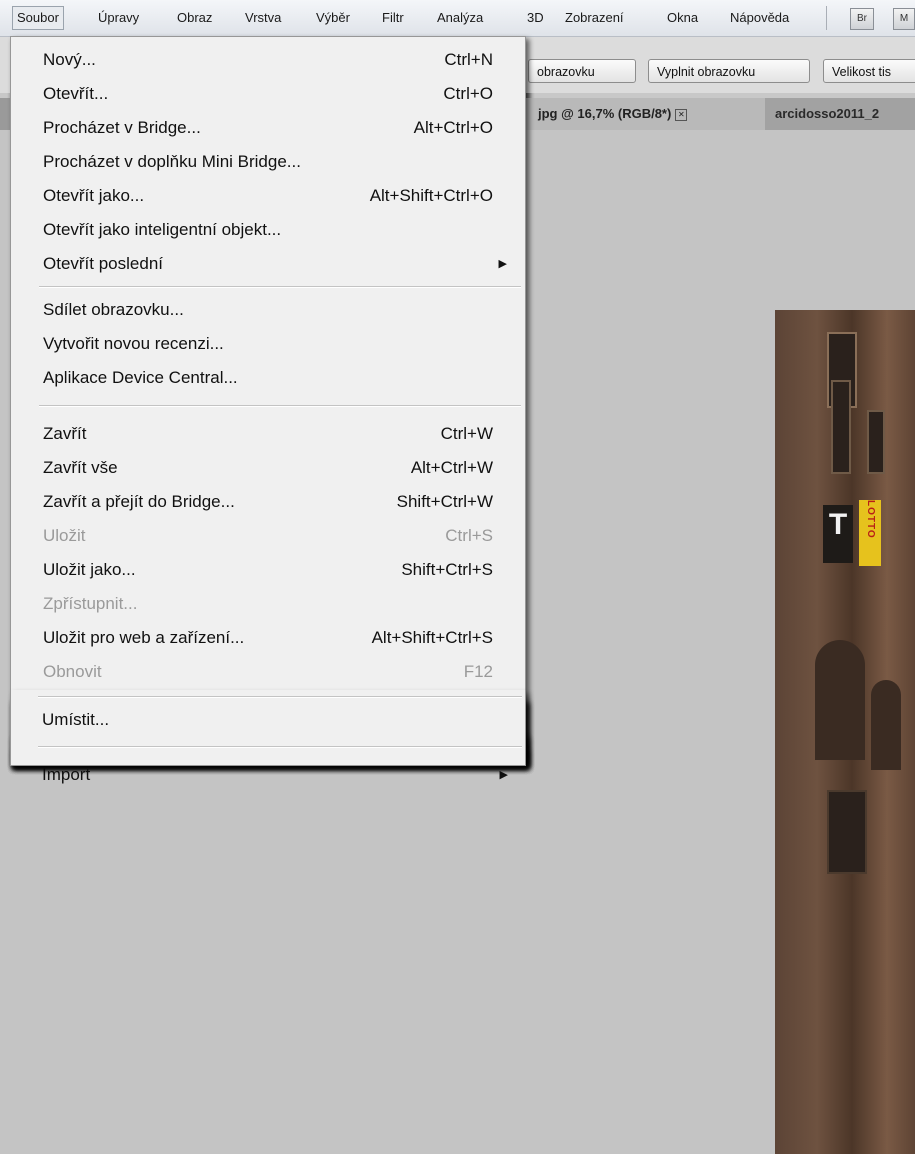 The width and height of the screenshot is (915, 1154). I want to click on menubar-divider, so click(826, 18).